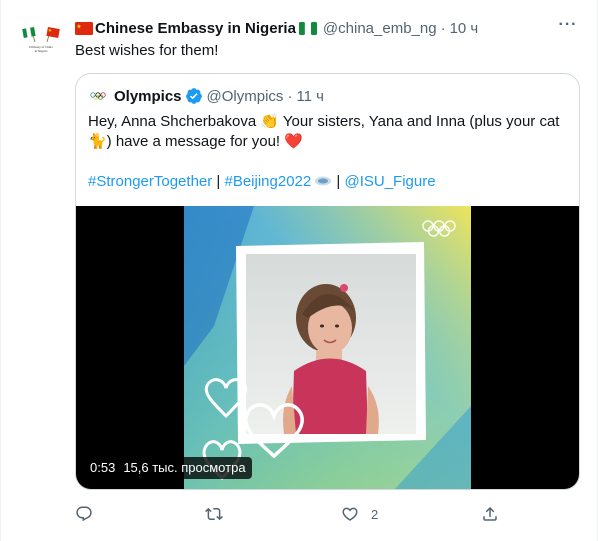 The width and height of the screenshot is (598, 541). Describe the element at coordinates (184, 467) in the screenshot. I see `video-view-count: 15,6 тыс. просмотра` at that location.